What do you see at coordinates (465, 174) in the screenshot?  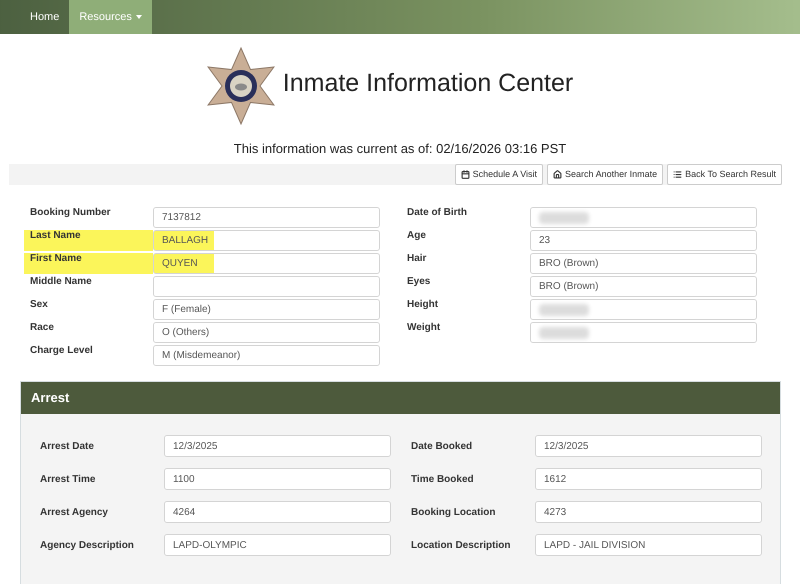 I see `calendar-icon` at bounding box center [465, 174].